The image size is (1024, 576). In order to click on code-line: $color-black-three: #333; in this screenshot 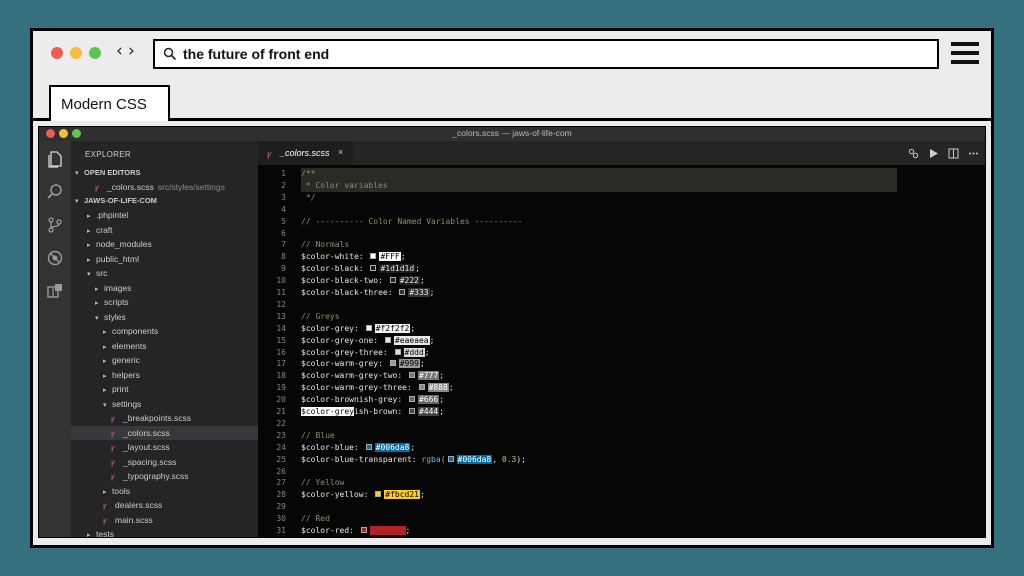, I will do `click(367, 293)`.